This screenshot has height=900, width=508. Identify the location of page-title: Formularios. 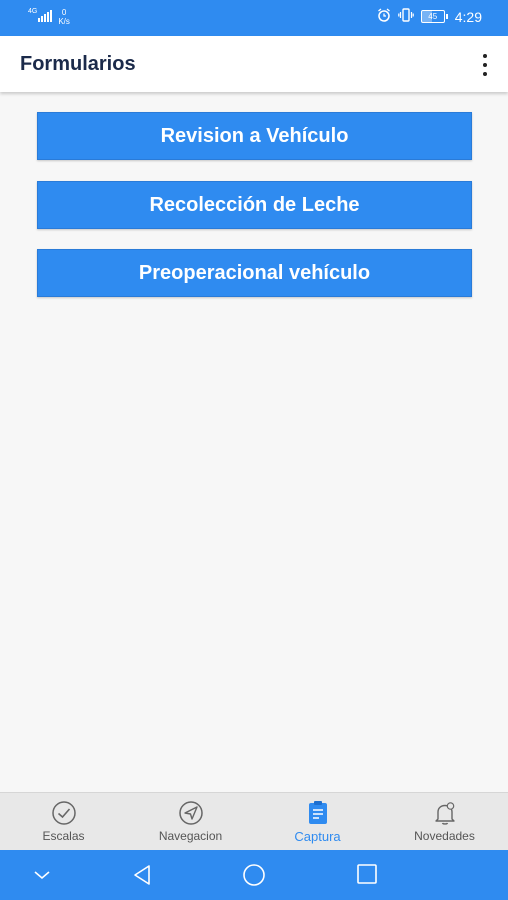
(78, 64).